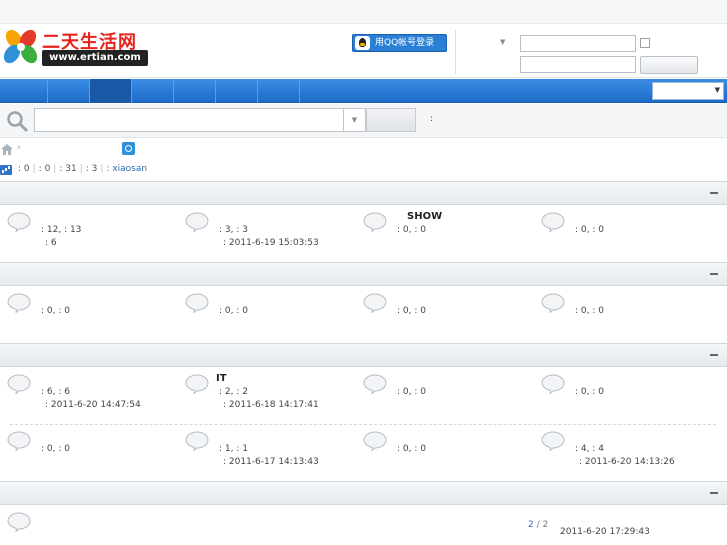 The width and height of the screenshot is (727, 545). What do you see at coordinates (445, 234) in the screenshot?
I see `forum-item: SHOW : 0, : 0` at bounding box center [445, 234].